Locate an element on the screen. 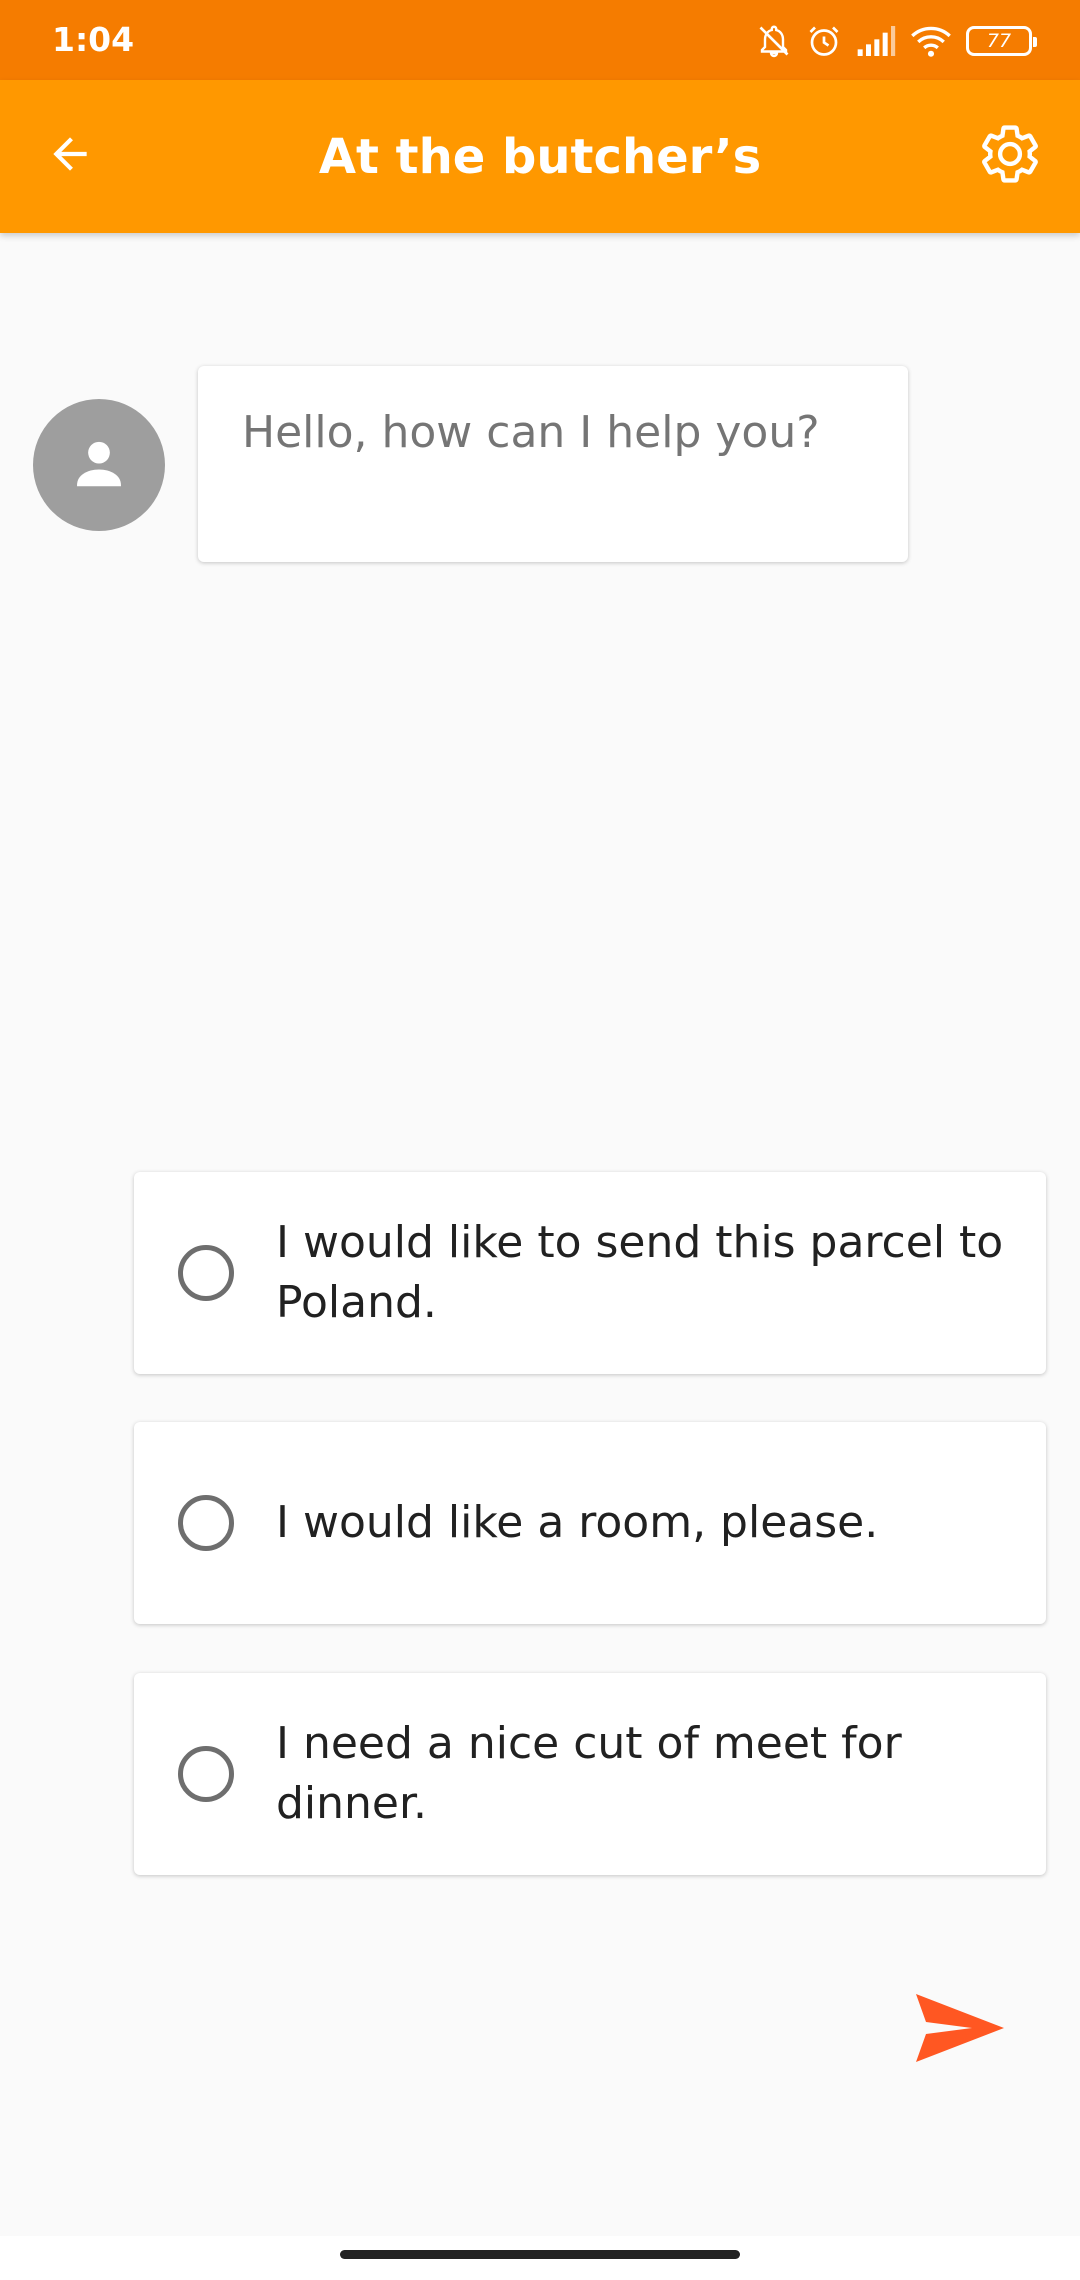  page-title: At the butcher’s is located at coordinates (540, 156).